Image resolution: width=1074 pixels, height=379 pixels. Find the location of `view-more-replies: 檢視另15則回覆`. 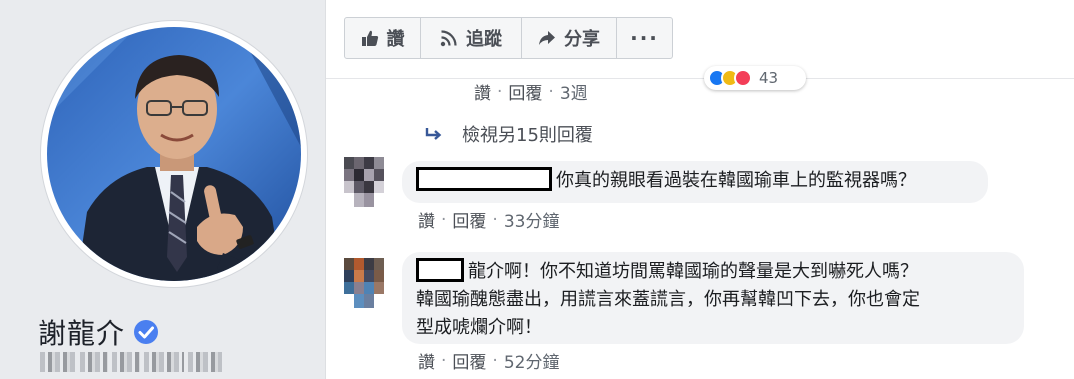

view-more-replies: 檢視另15則回覆 is located at coordinates (508, 134).